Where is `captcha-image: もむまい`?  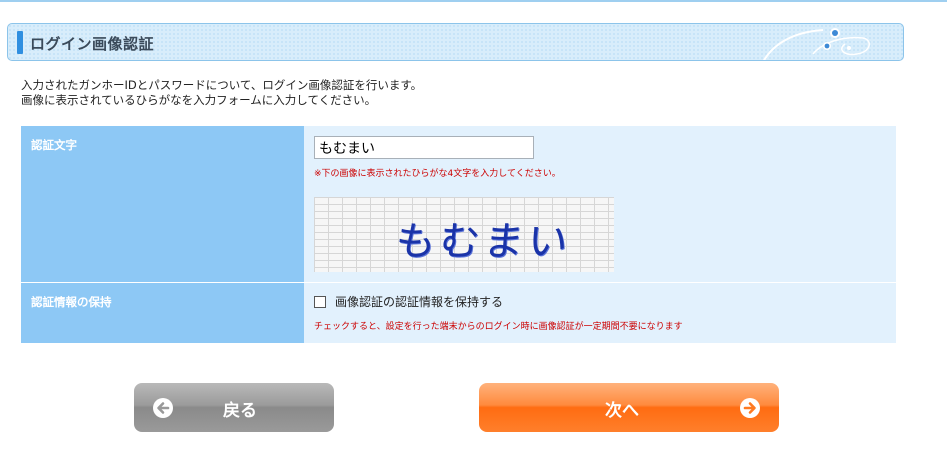 captcha-image: もむまい is located at coordinates (464, 234).